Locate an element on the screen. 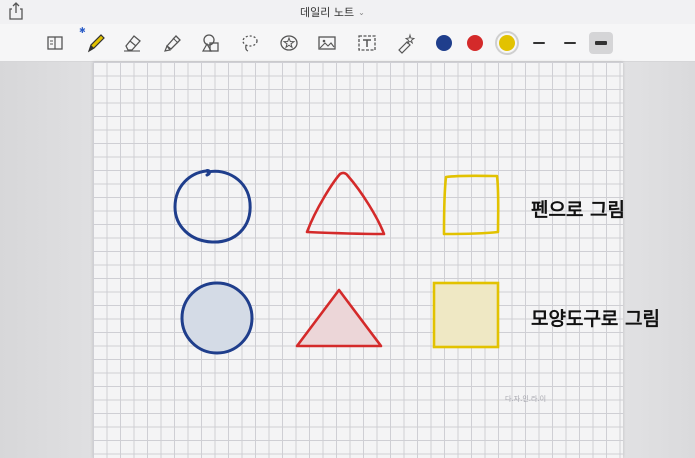  lasso-icon is located at coordinates (250, 43).